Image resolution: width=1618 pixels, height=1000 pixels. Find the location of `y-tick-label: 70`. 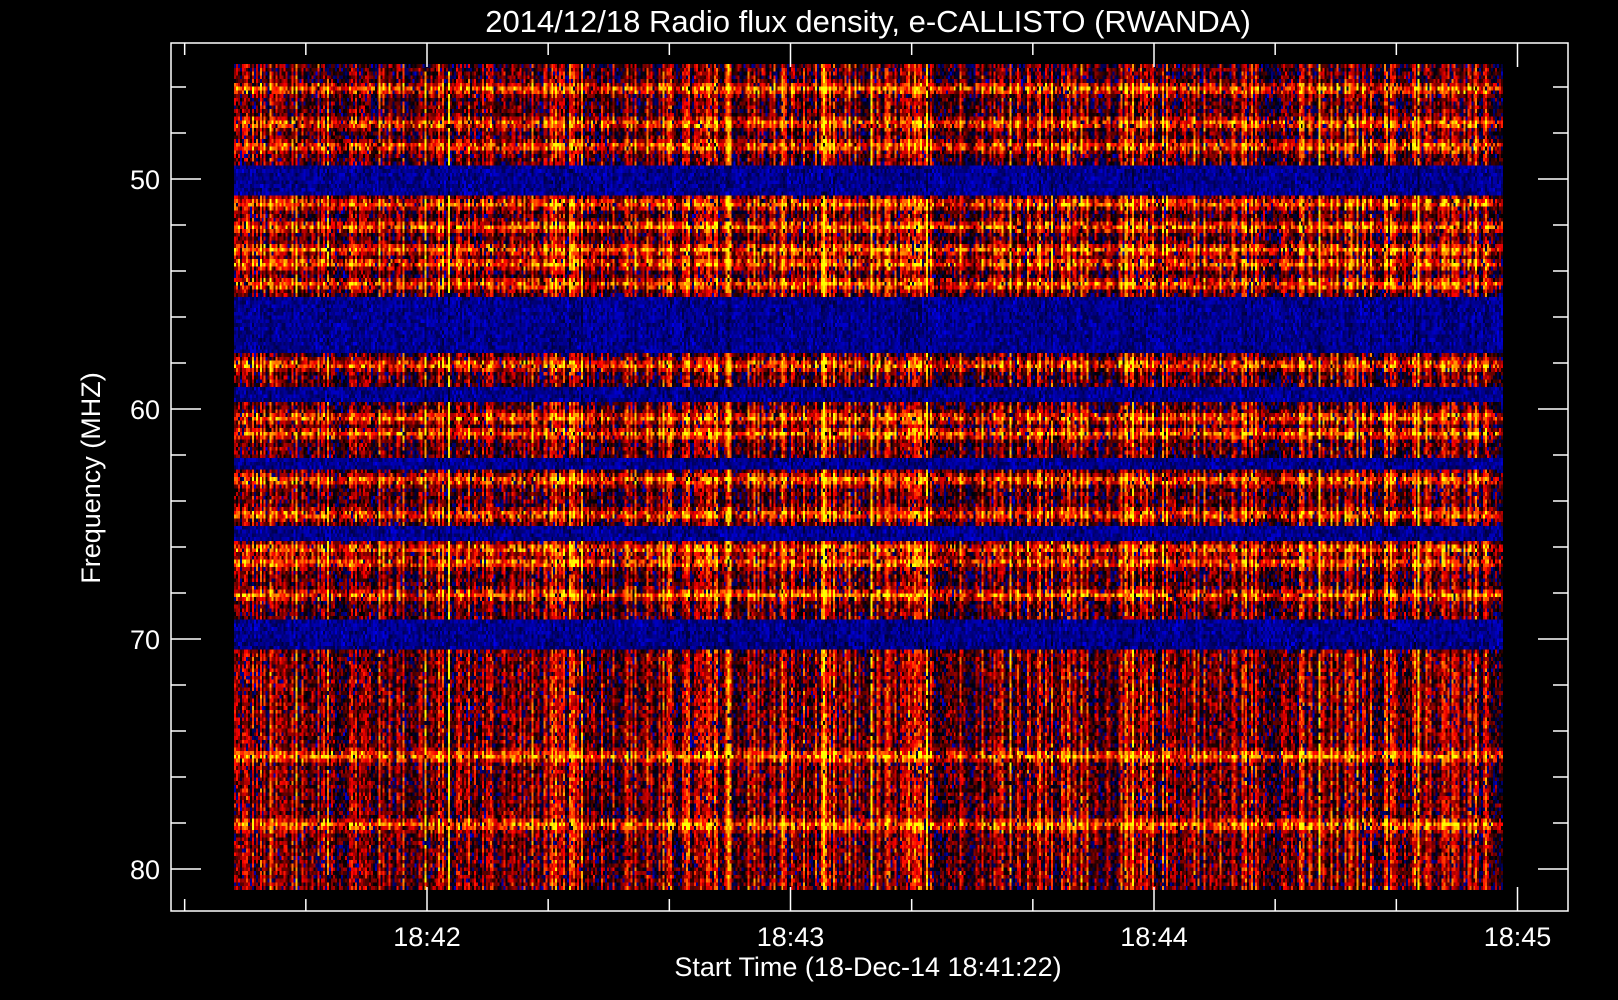

y-tick-label: 70 is located at coordinates (145, 640).